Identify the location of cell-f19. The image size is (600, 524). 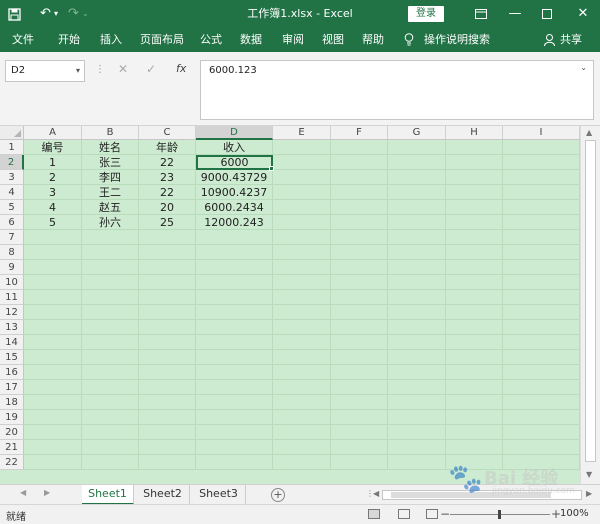
(359, 417).